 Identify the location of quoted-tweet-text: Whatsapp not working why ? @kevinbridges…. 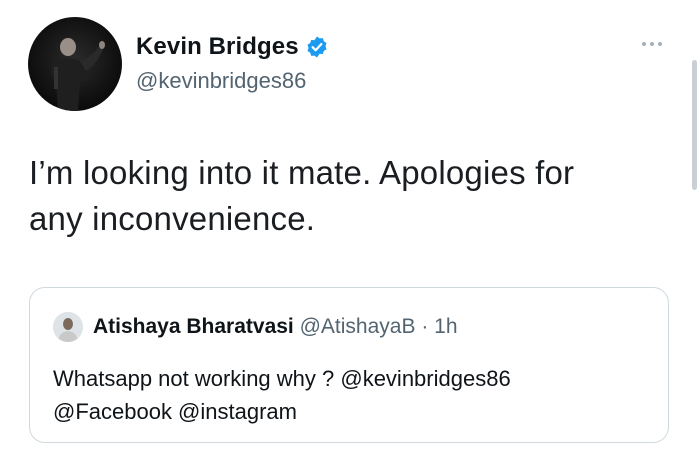
(353, 395).